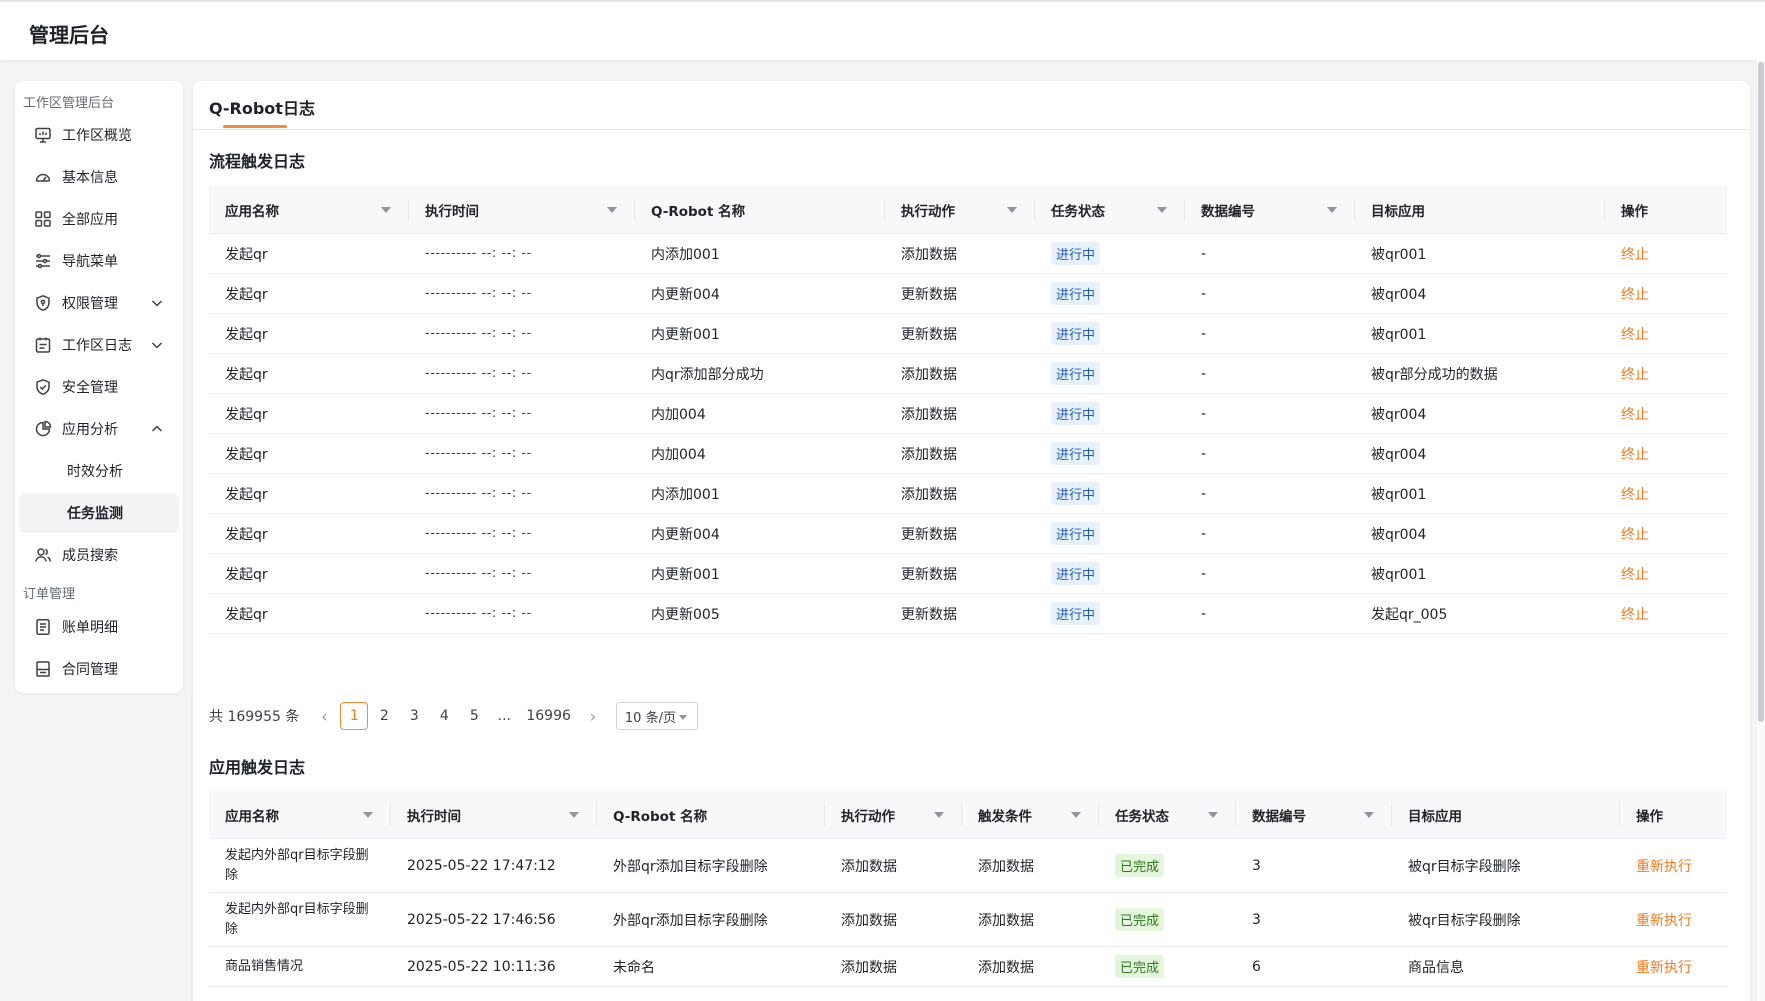  What do you see at coordinates (99, 135) in the screenshot?
I see `sidebar-item-overview: 工作区概览` at bounding box center [99, 135].